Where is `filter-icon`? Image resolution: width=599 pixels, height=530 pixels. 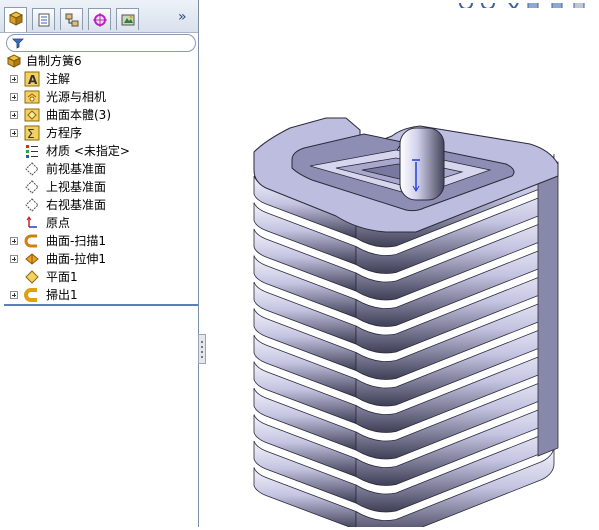 filter-icon is located at coordinates (18, 43).